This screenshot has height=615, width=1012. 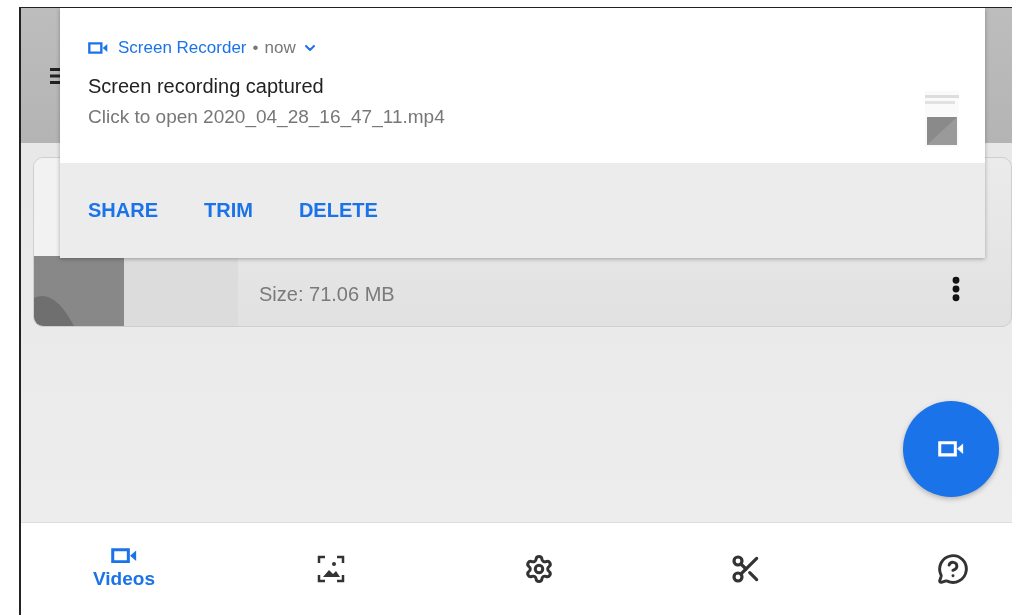 What do you see at coordinates (280, 48) in the screenshot?
I see `notification-time: now` at bounding box center [280, 48].